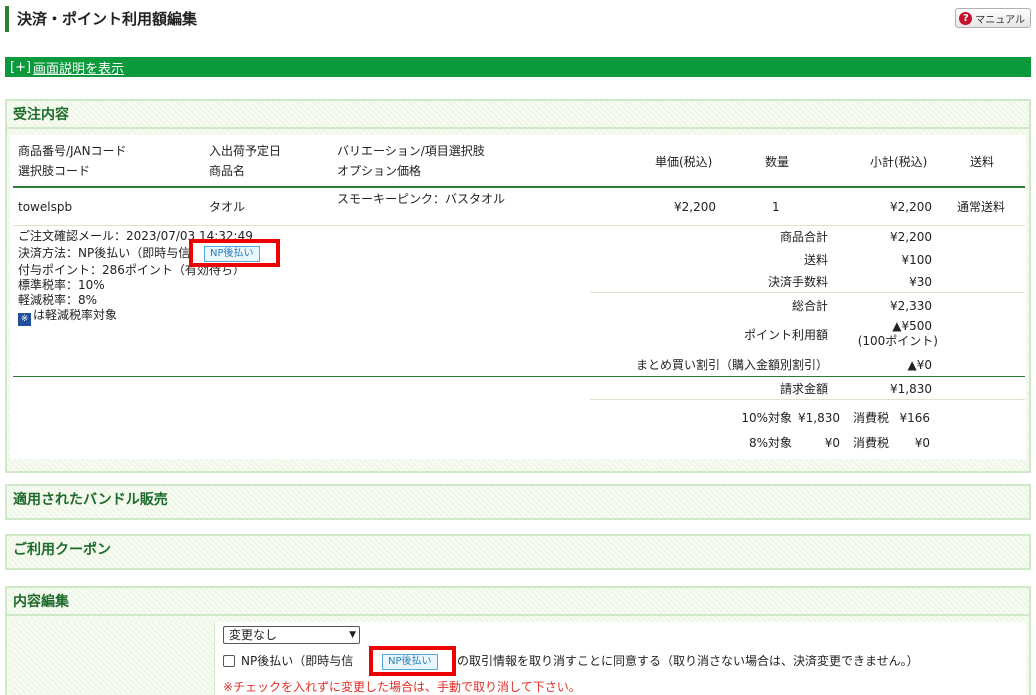 The width and height of the screenshot is (1036, 695). Describe the element at coordinates (914, 418) in the screenshot. I see `tax-row-tax: ¥166` at that location.